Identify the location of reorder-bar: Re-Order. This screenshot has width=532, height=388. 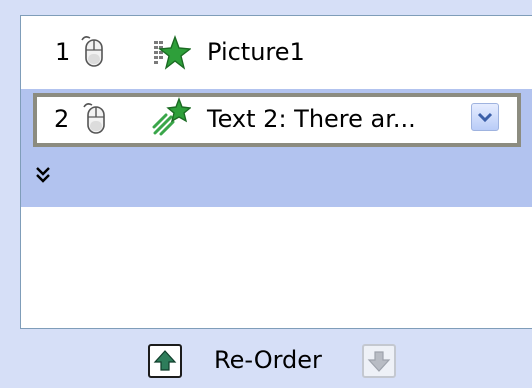
(266, 361).